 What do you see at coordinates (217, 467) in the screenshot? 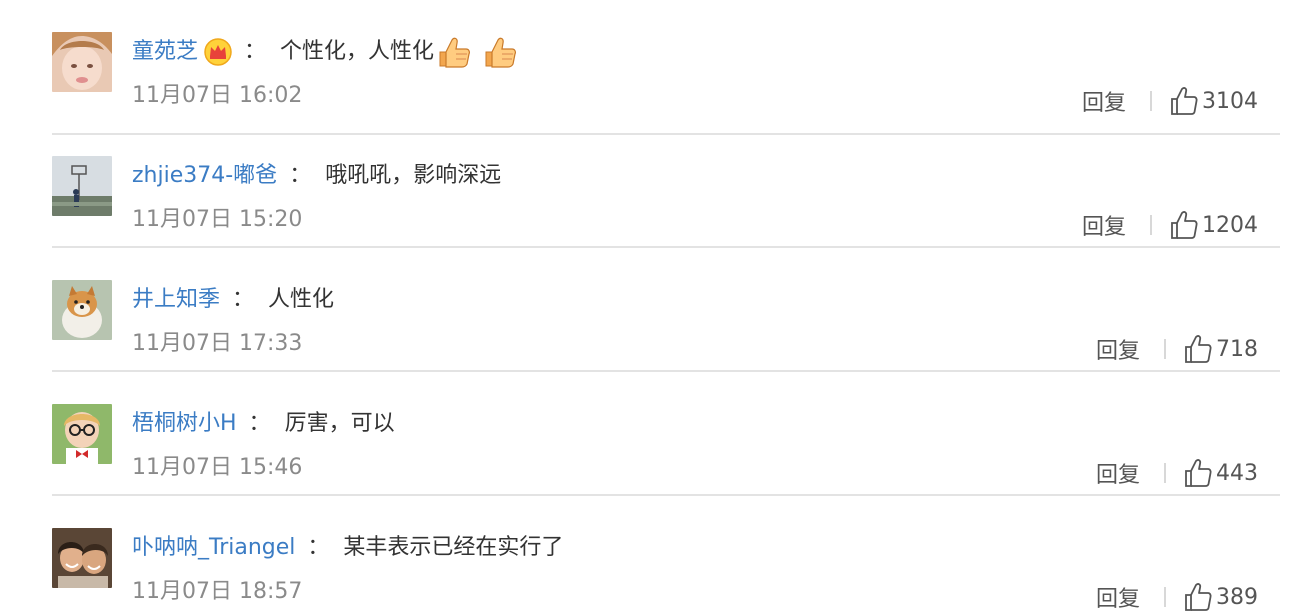
I see `timestamp: 11月07日 15:46` at bounding box center [217, 467].